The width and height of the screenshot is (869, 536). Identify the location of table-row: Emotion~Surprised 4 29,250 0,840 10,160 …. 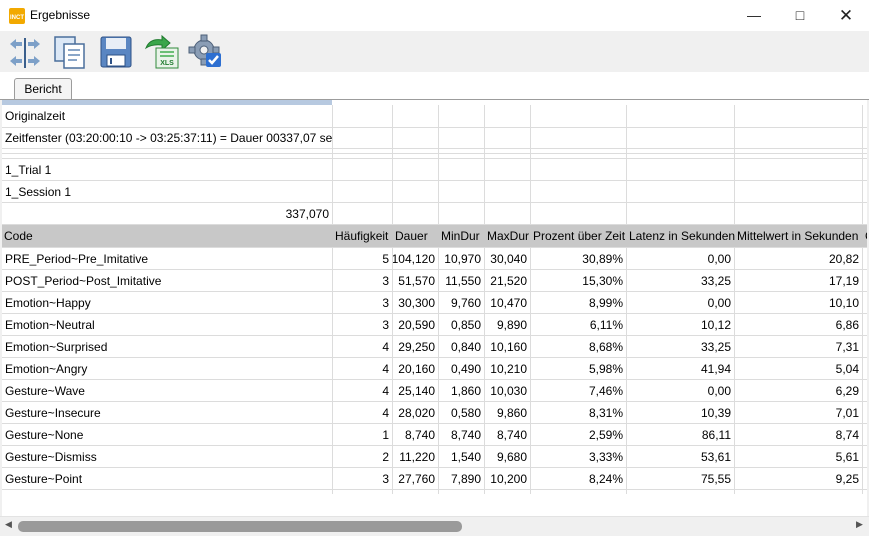
(434, 347).